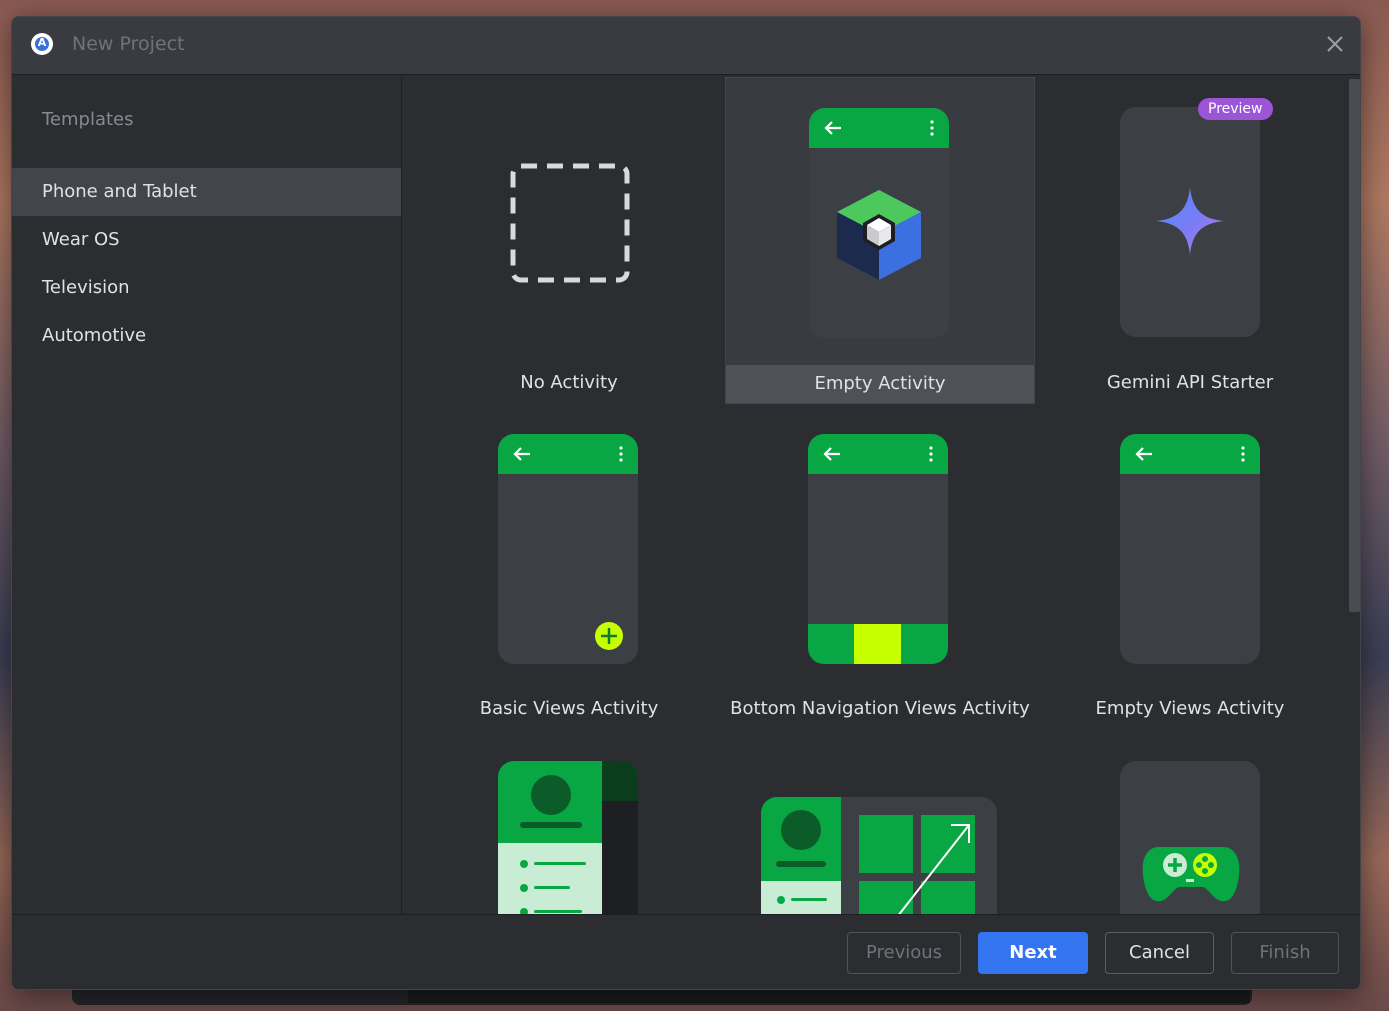 The height and width of the screenshot is (1011, 1389). I want to click on dashed-square-icon, so click(570, 223).